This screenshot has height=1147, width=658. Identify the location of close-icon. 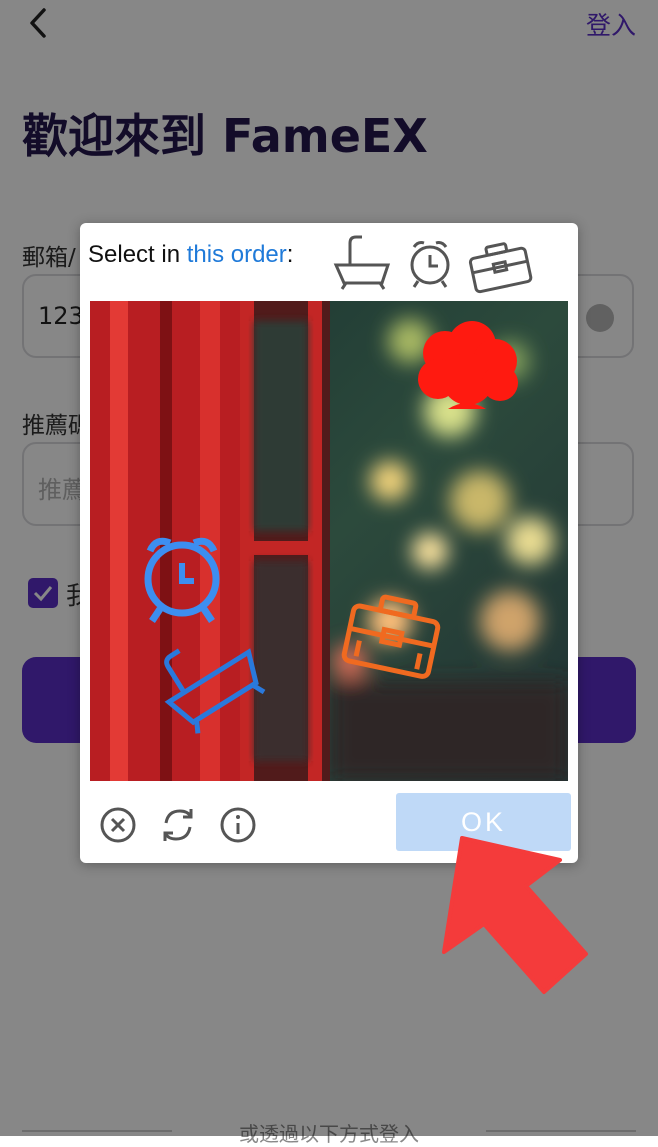
(118, 825).